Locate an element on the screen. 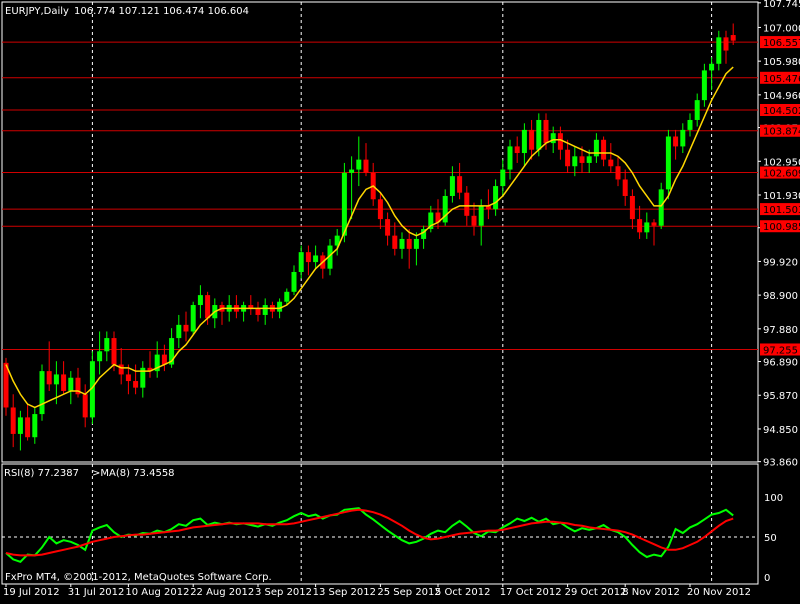 The height and width of the screenshot is (604, 800). ohlc-label: 106.774 107.121 106.474 106.604 is located at coordinates (161, 11).